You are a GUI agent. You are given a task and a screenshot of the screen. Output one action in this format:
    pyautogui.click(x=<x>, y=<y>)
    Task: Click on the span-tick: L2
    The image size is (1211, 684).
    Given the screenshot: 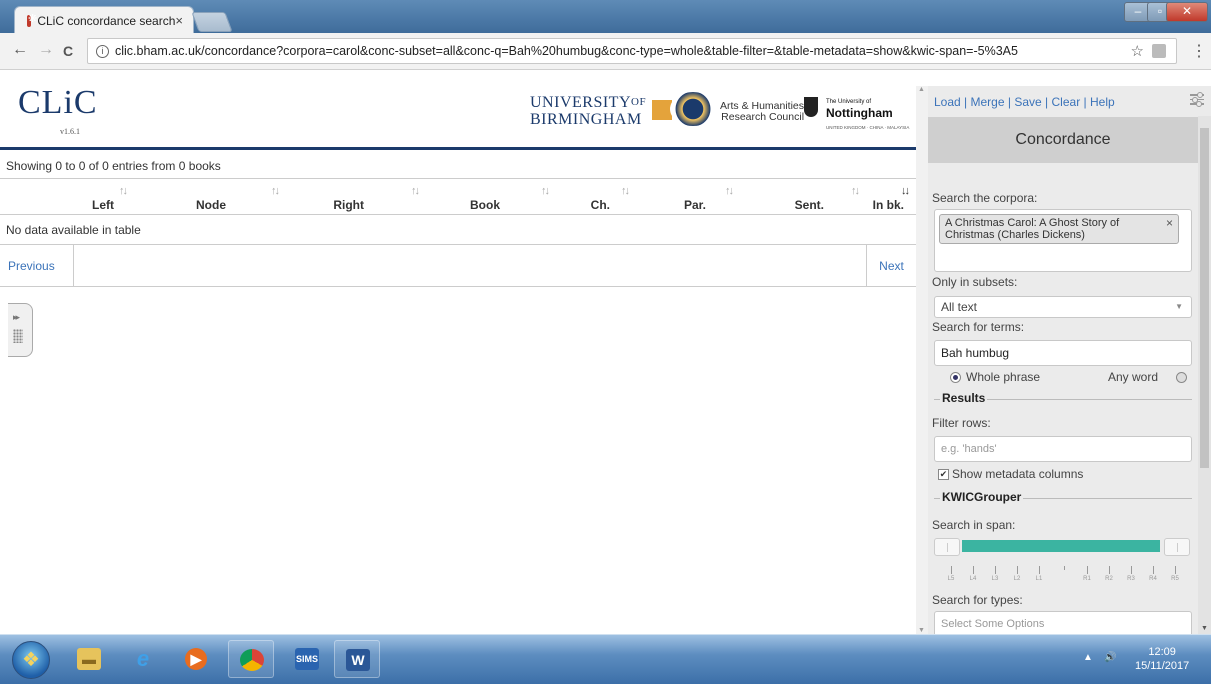 What is the action you would take?
    pyautogui.click(x=1017, y=574)
    